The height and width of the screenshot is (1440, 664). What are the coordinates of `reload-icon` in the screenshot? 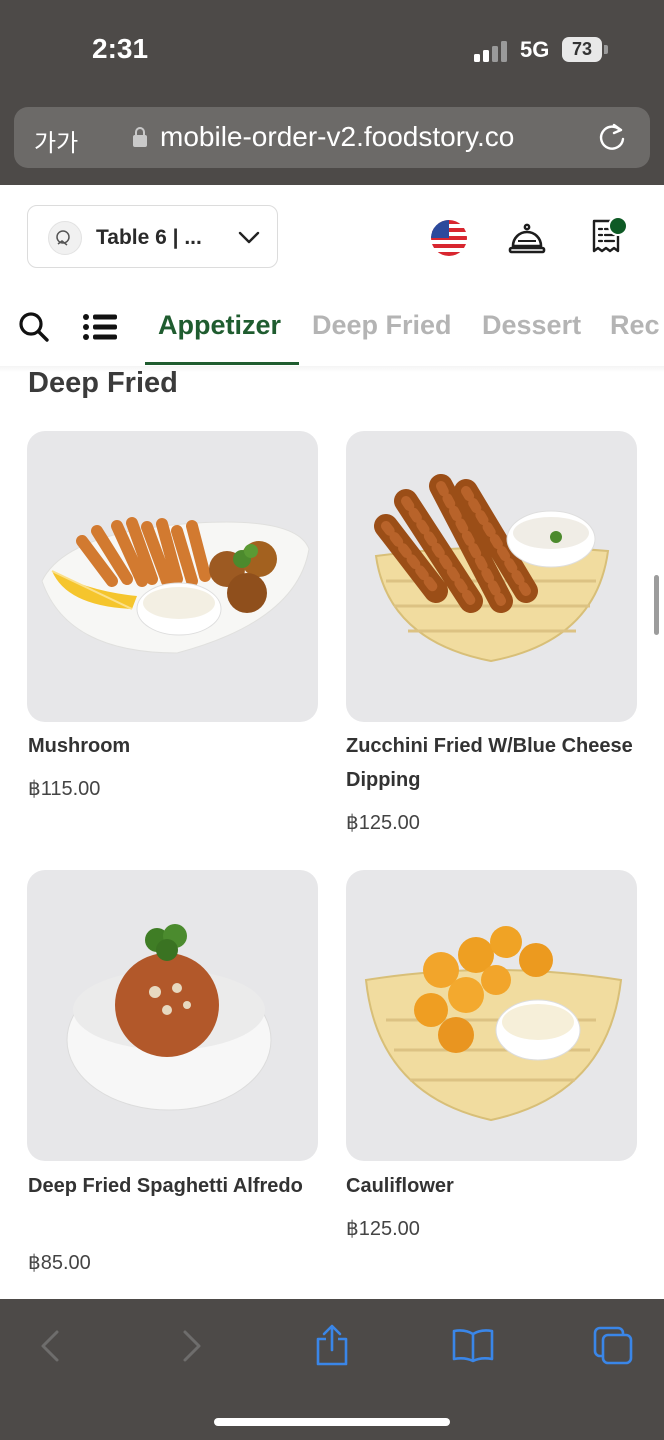 It's located at (612, 137).